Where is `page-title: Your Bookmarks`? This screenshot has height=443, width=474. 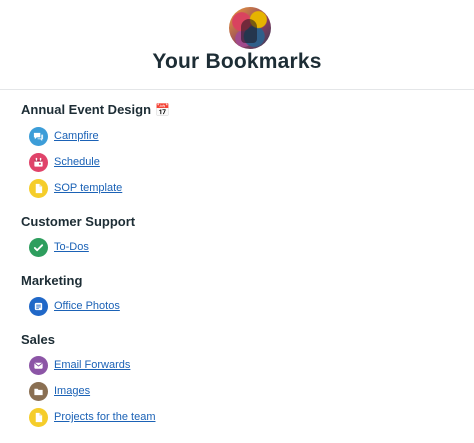
page-title: Your Bookmarks is located at coordinates (237, 61).